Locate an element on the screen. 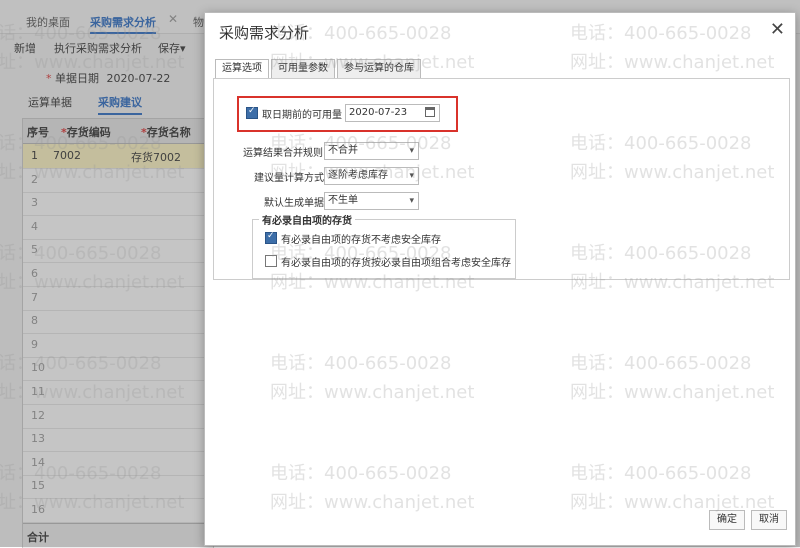  chevron-down-icon: ▾ is located at coordinates (411, 201).